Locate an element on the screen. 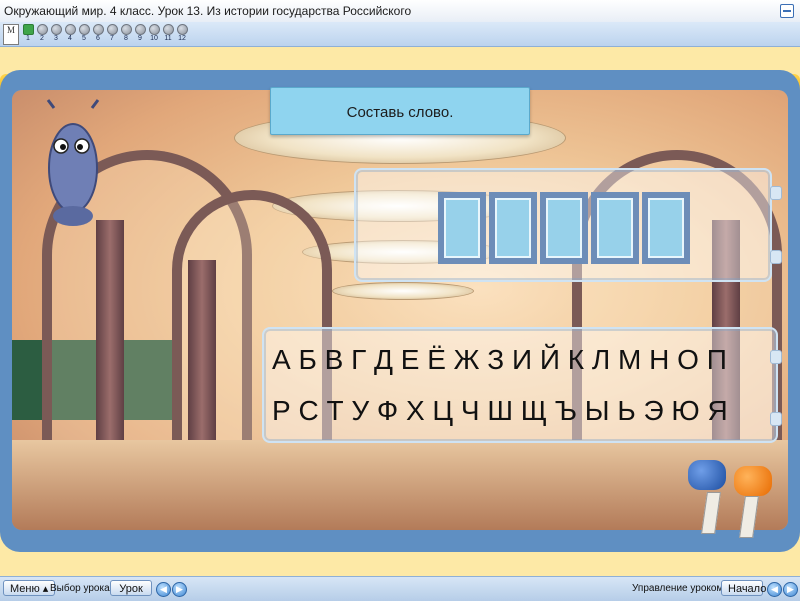 This screenshot has width=800, height=601. lesson-page-1: 1 is located at coordinates (28, 33).